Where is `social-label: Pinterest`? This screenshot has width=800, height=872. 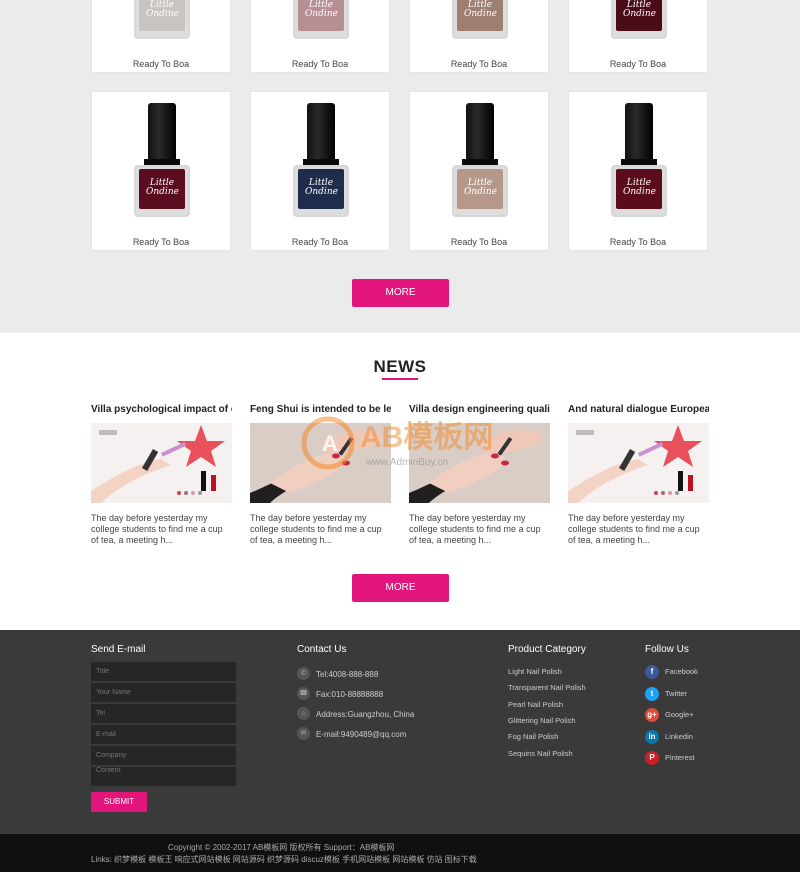
social-label: Pinterest is located at coordinates (680, 757).